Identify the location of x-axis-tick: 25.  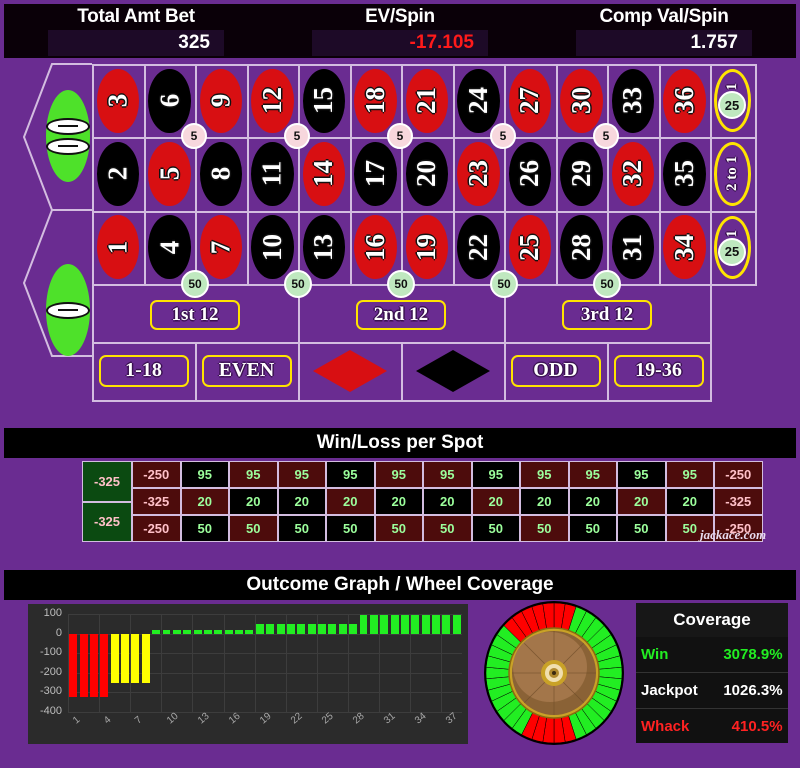
(328, 718).